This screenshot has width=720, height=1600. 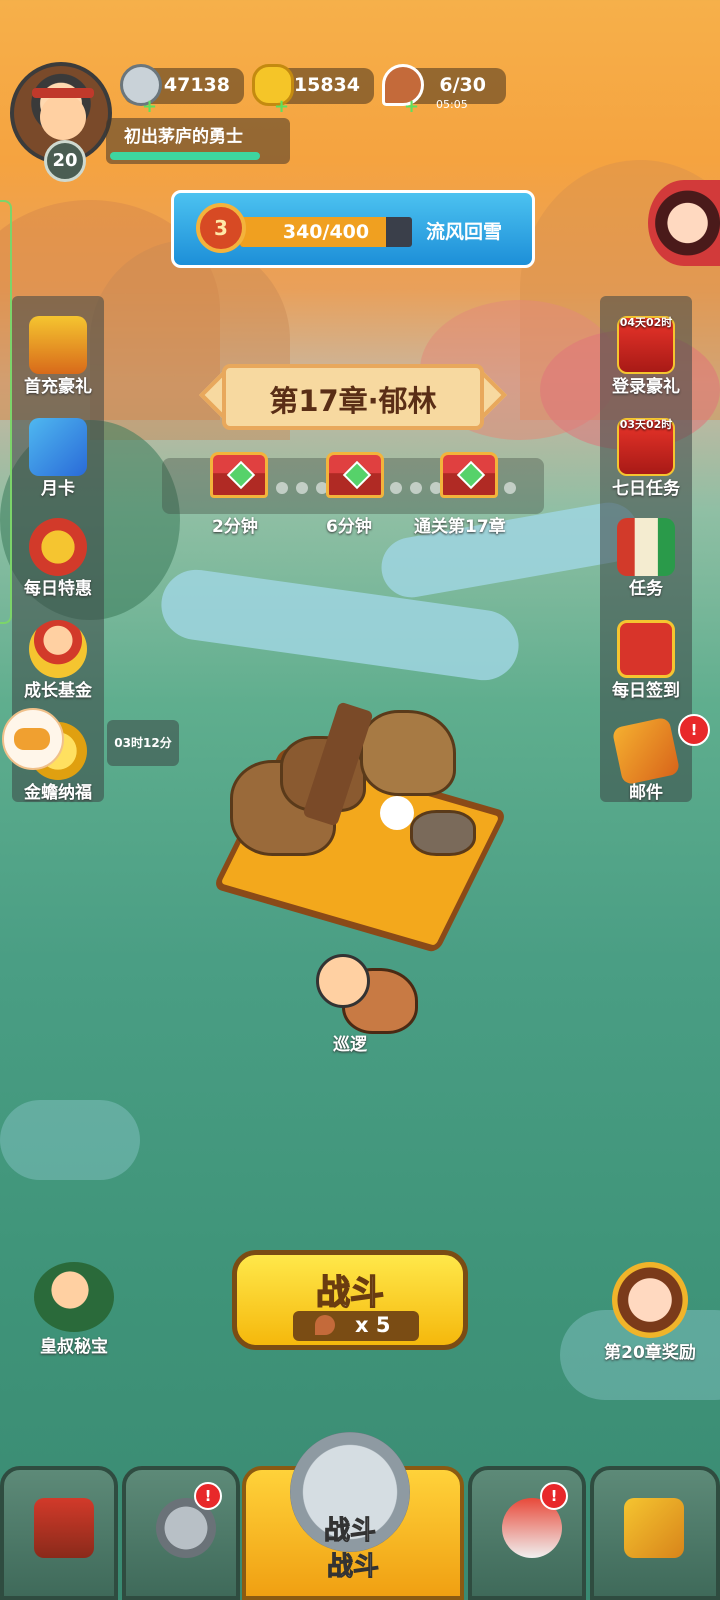 What do you see at coordinates (65, 161) in the screenshot?
I see `player-level-badge: 20` at bounding box center [65, 161].